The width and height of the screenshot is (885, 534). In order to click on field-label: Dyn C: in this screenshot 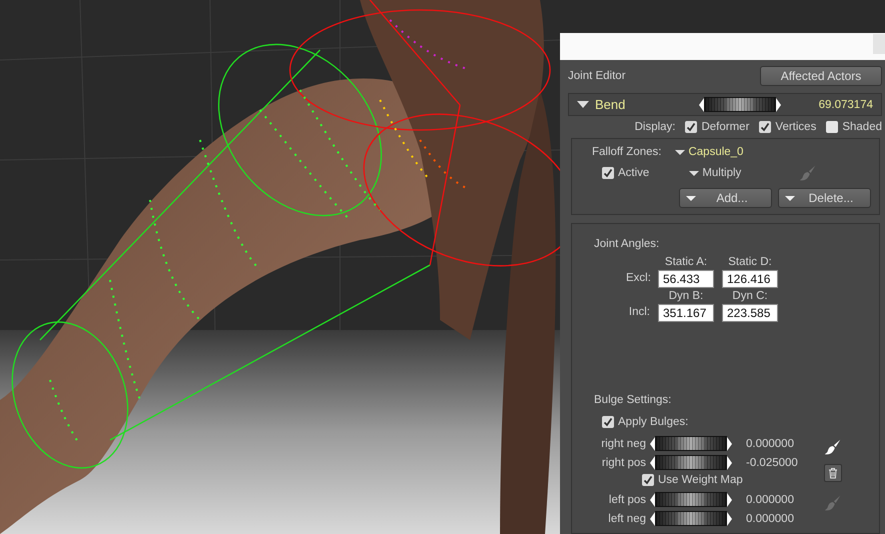, I will do `click(750, 296)`.